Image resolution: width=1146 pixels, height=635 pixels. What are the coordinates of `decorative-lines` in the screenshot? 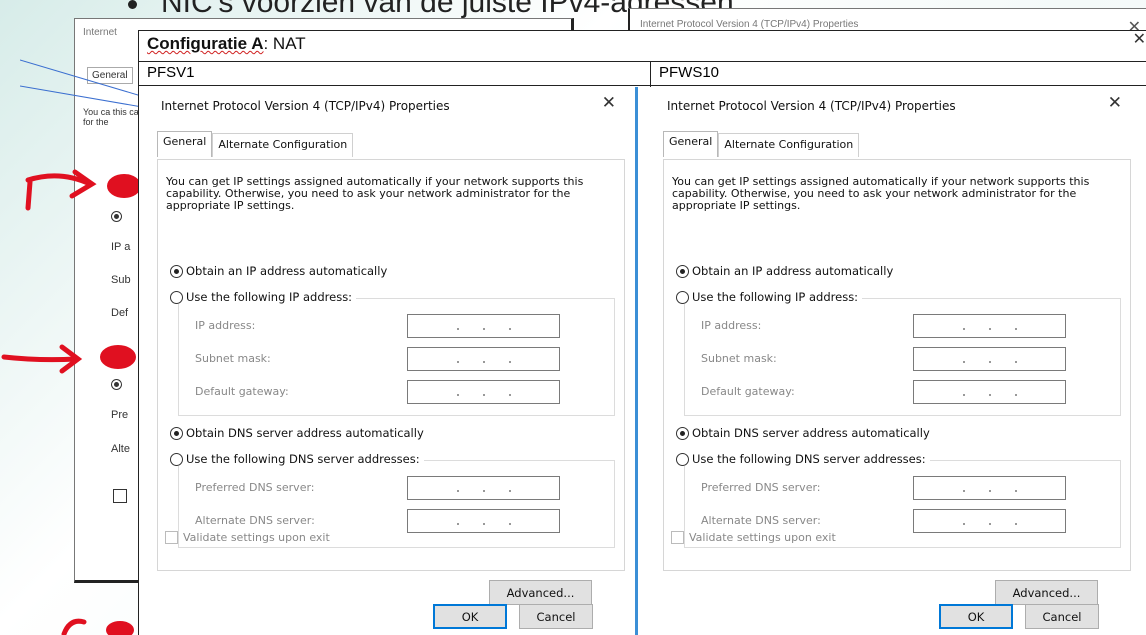 It's located at (84, 84).